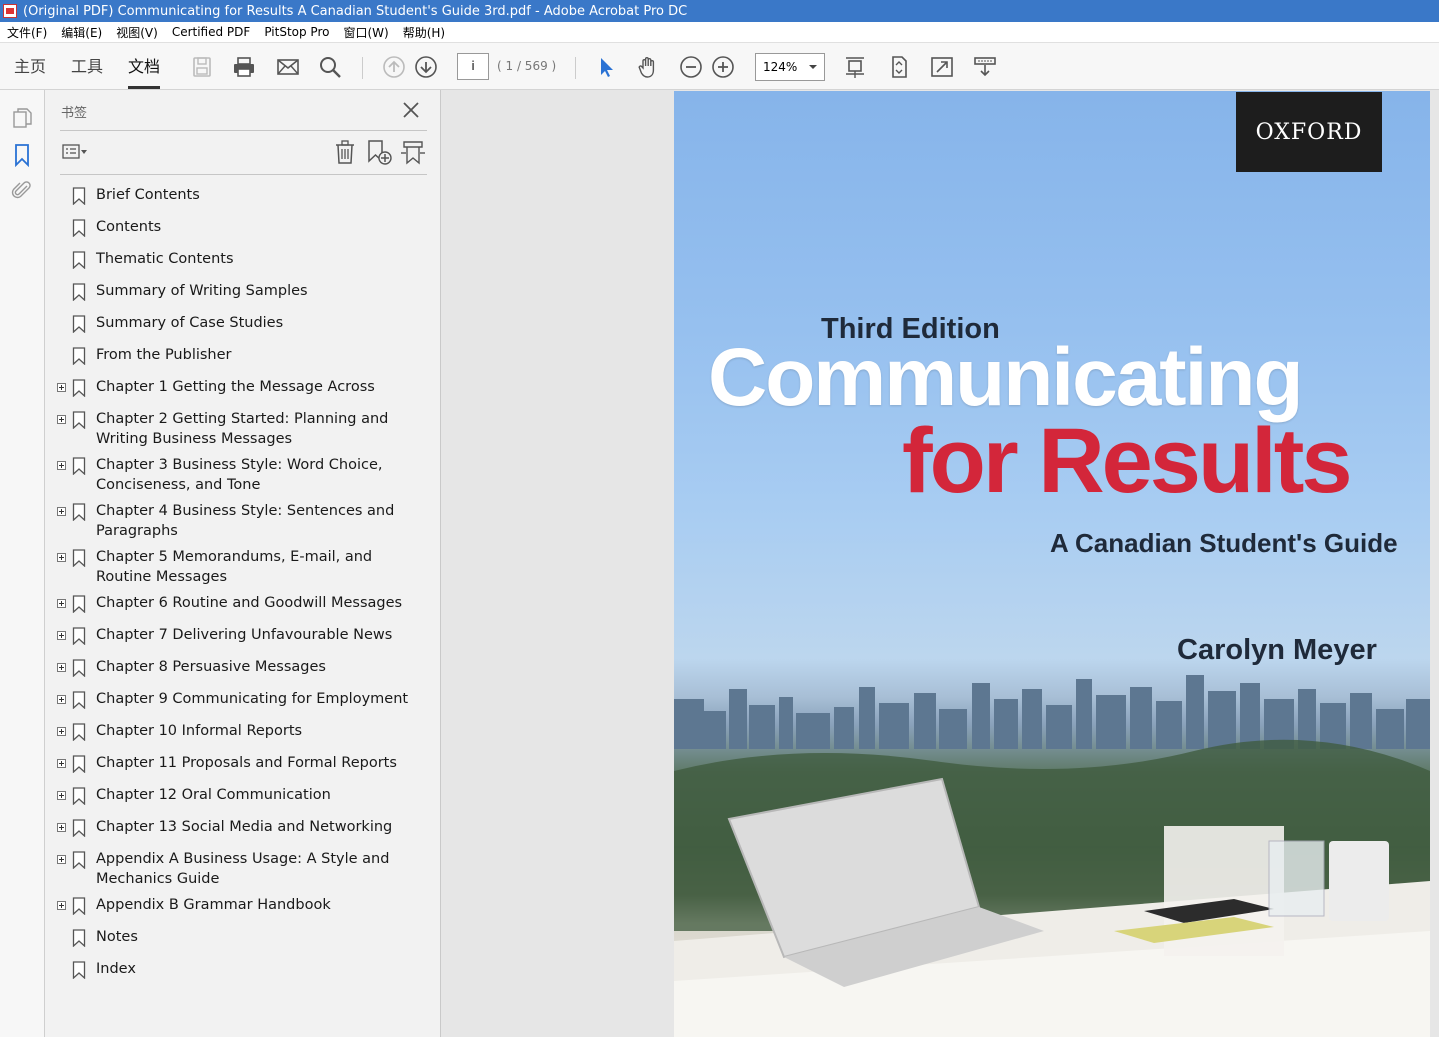 The image size is (1439, 1037). Describe the element at coordinates (813, 67) in the screenshot. I see `chevron-down-icon` at that location.